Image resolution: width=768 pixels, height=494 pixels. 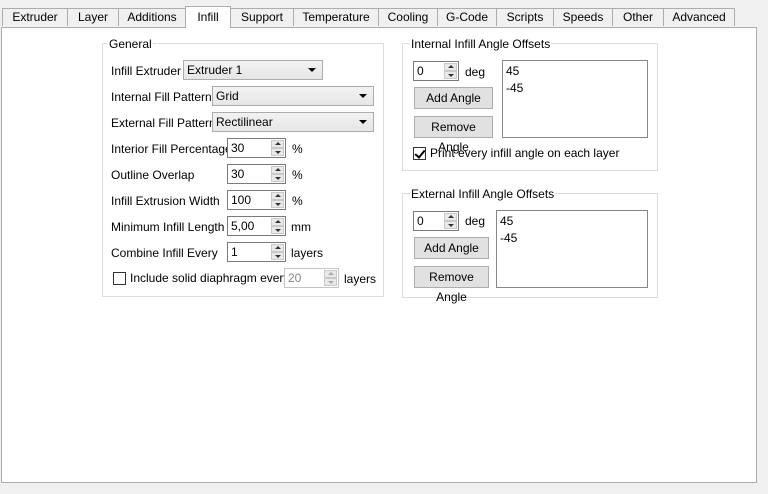 I want to click on external-fill-pattern-label: External Fill Pattern, so click(x=163, y=123).